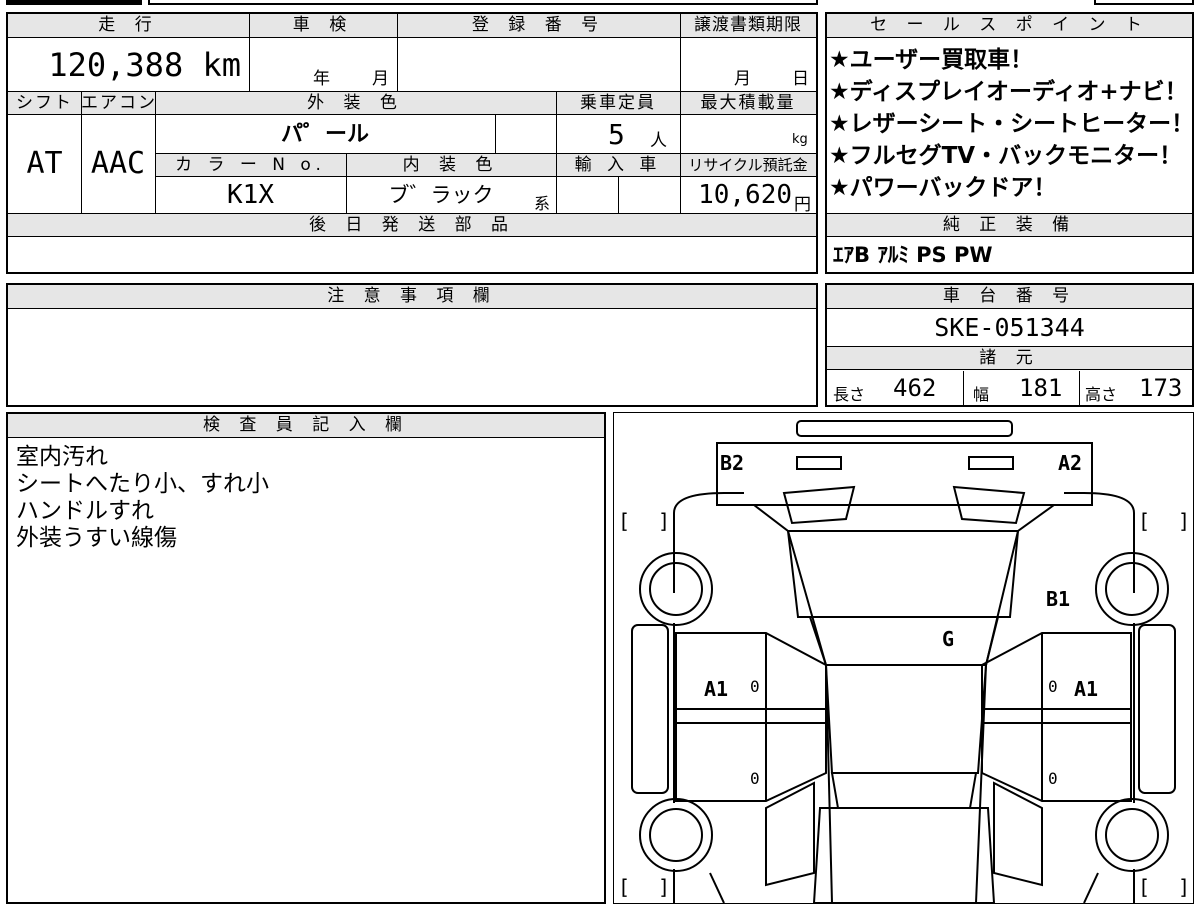  I want to click on diagram-label-g: G, so click(948, 639).